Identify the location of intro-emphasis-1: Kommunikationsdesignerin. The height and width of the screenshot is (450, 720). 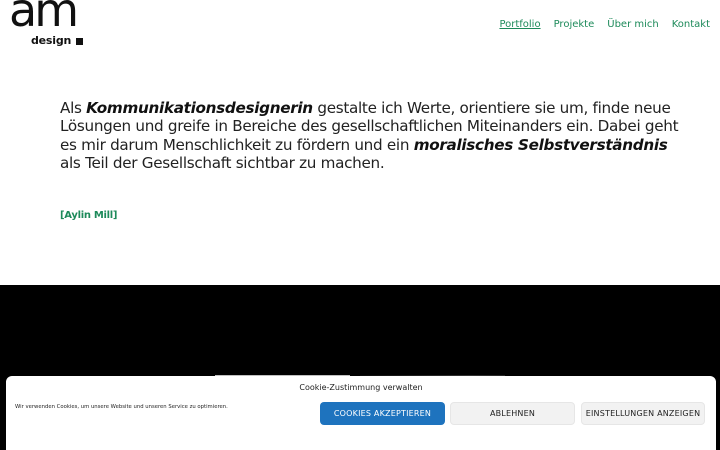
(199, 108).